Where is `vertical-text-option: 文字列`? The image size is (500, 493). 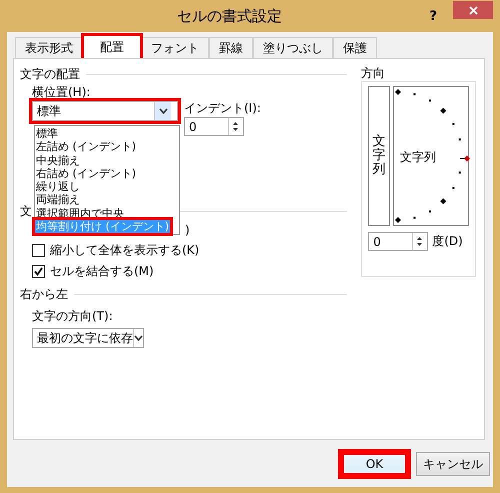
vertical-text-option: 文字列 is located at coordinates (379, 156).